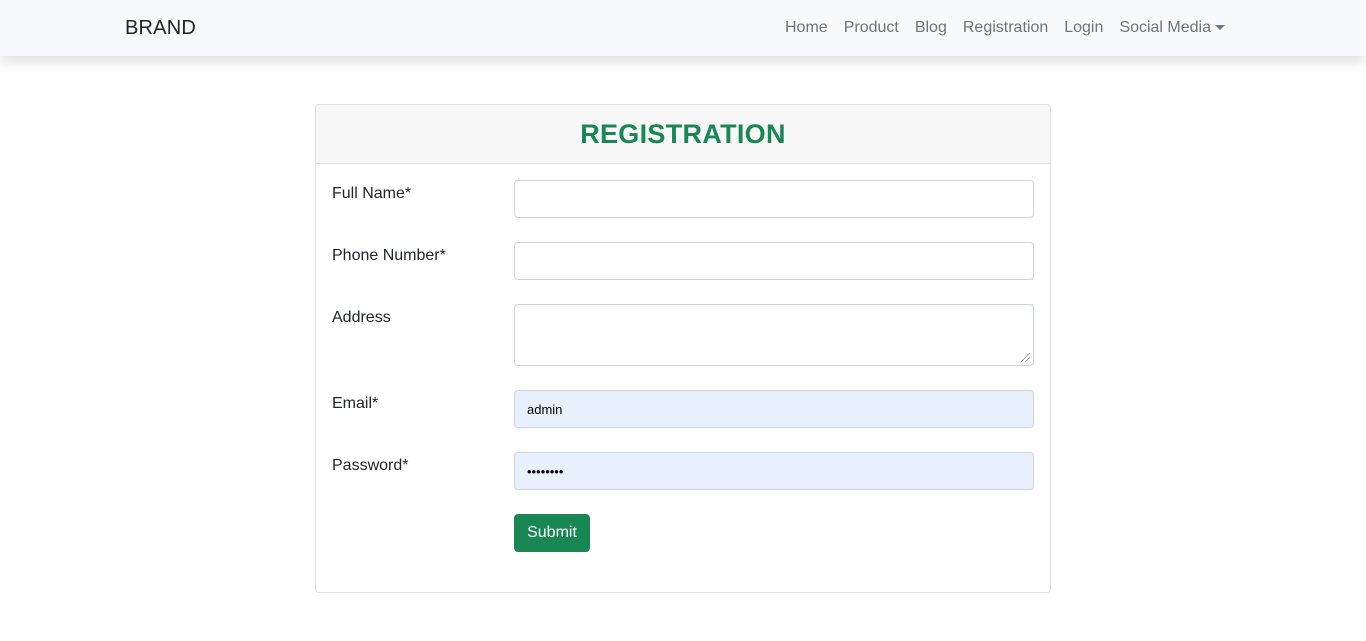 Image resolution: width=1366 pixels, height=641 pixels. Describe the element at coordinates (871, 28) in the screenshot. I see `nav-link-product: Product` at that location.